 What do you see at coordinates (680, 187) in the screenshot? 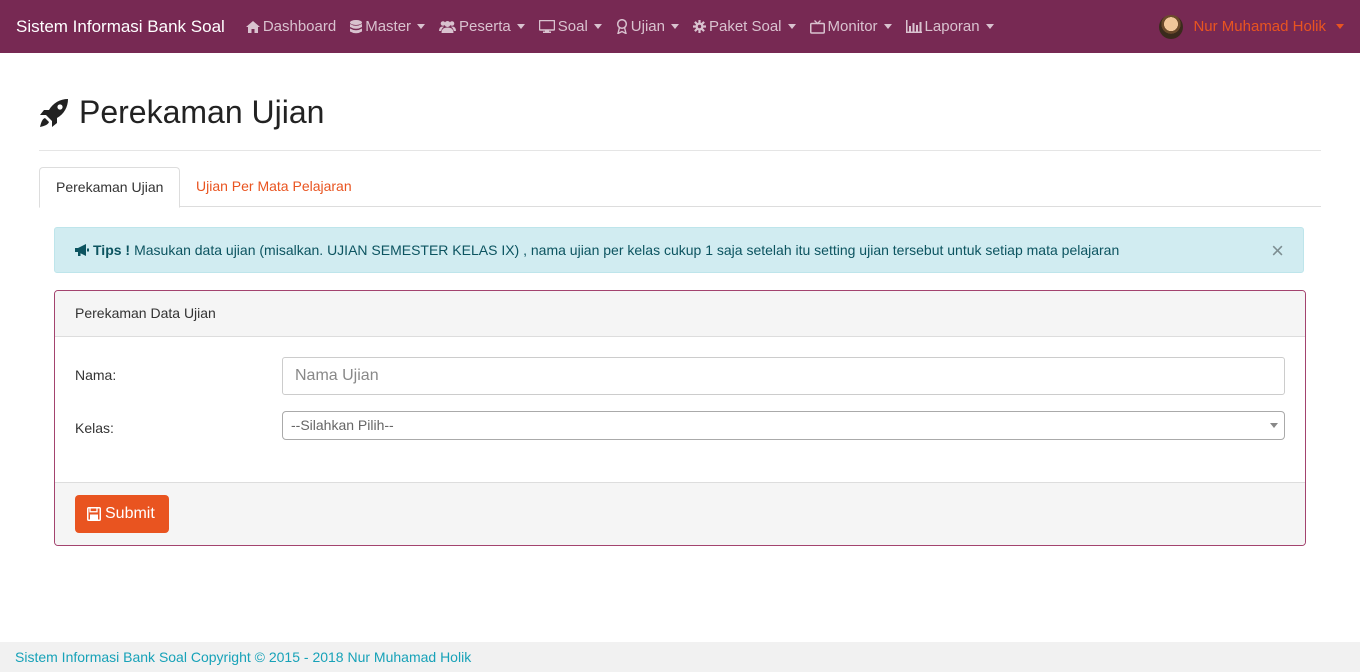
I see `tab-bar: Perekaman Ujian Ujian Per Mata Pelajaran` at bounding box center [680, 187].